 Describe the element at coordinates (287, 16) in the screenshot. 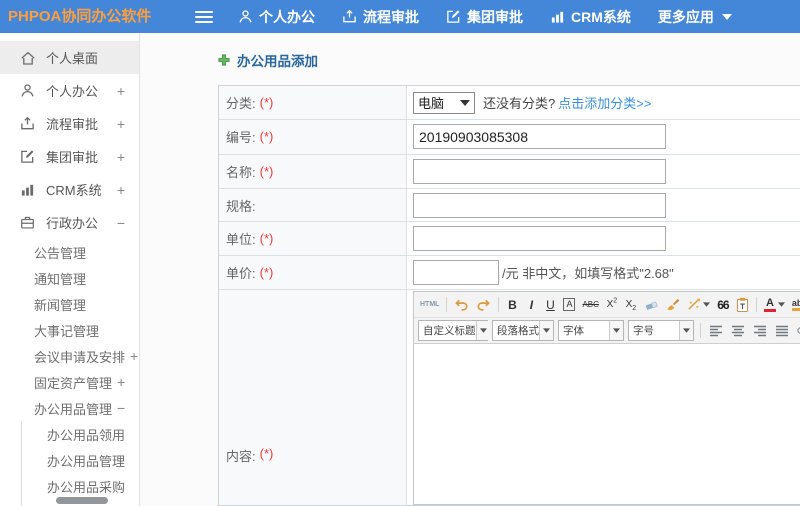

I see `nav-item-label: 个人办公` at that location.